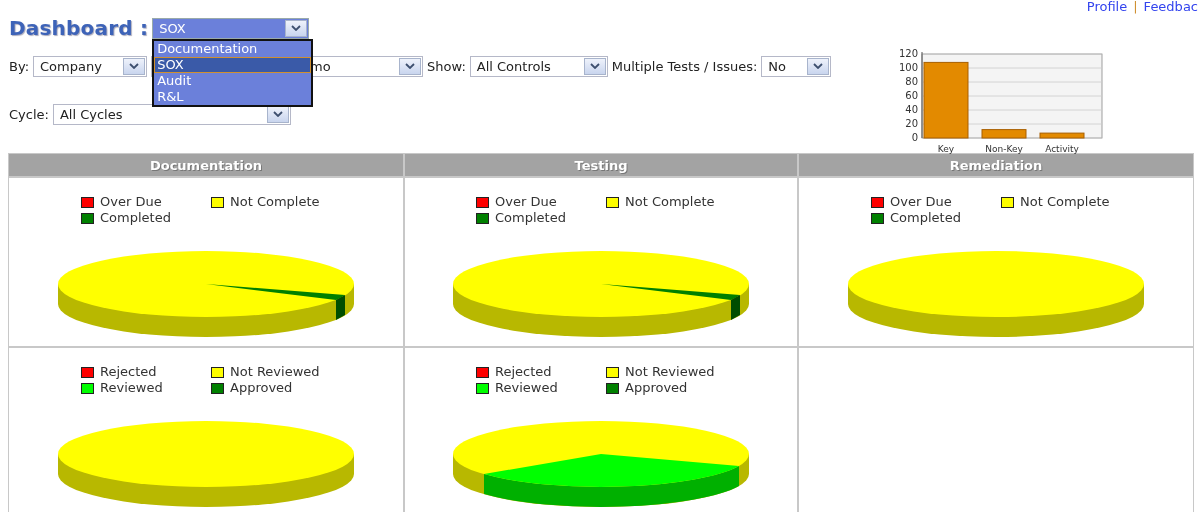 The height and width of the screenshot is (512, 1198). I want to click on axis-tick-label: 60, so click(911, 95).